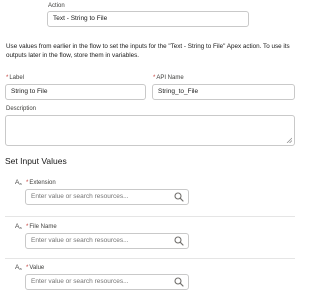  What do you see at coordinates (289, 140) in the screenshot?
I see `resize-handle-icon` at bounding box center [289, 140].